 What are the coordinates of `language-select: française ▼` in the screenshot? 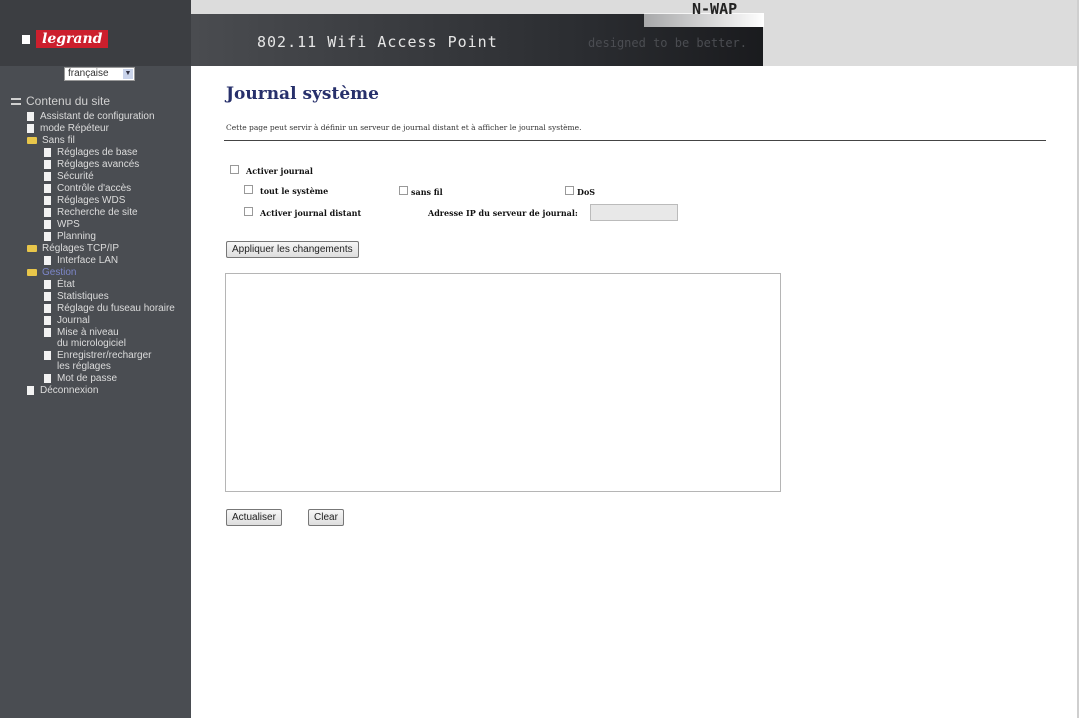 It's located at (99, 74).